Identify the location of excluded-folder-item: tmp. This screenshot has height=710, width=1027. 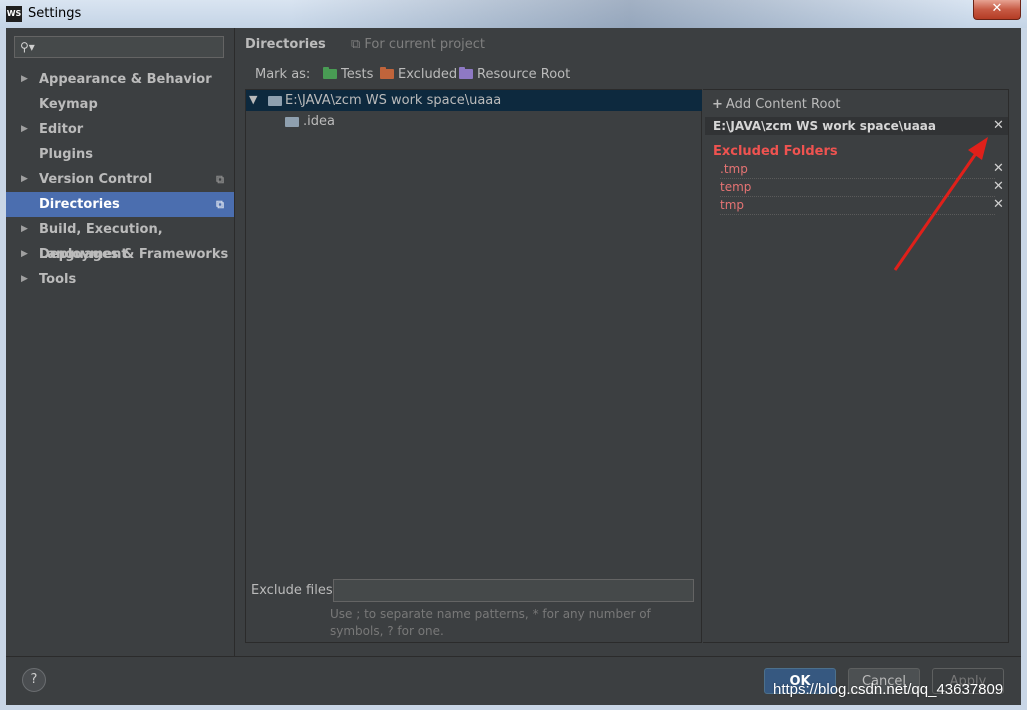
(857, 206).